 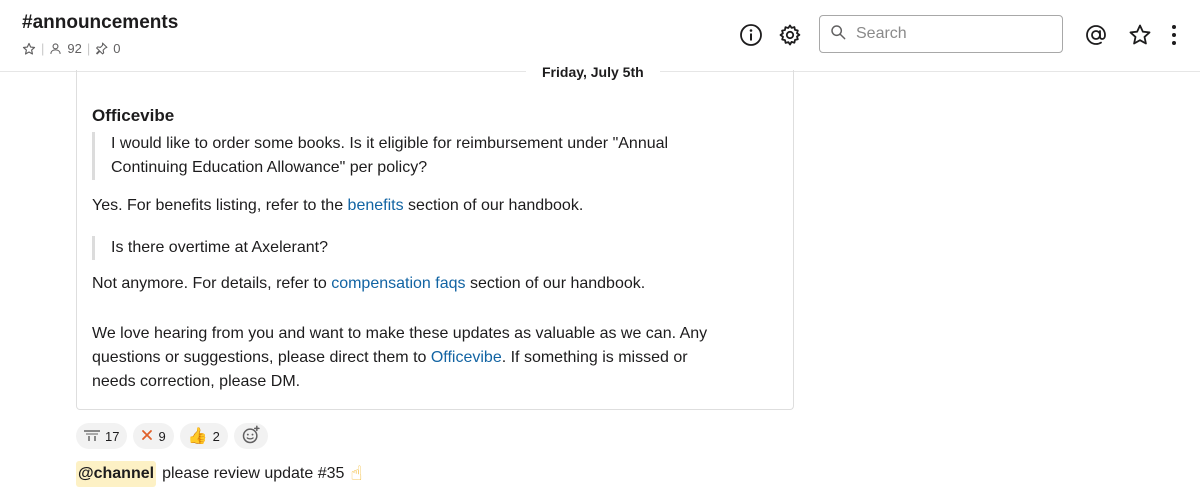 What do you see at coordinates (1096, 35) in the screenshot?
I see `mentions-icon` at bounding box center [1096, 35].